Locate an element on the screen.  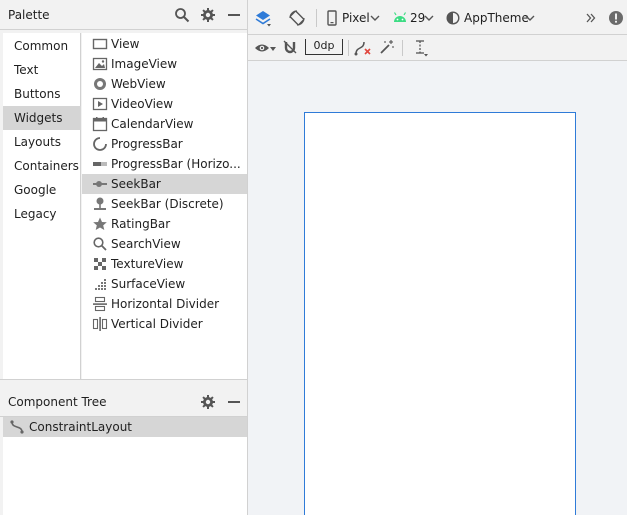
widget-item-horizontal-divider: Horizontal Divider is located at coordinates (164, 304).